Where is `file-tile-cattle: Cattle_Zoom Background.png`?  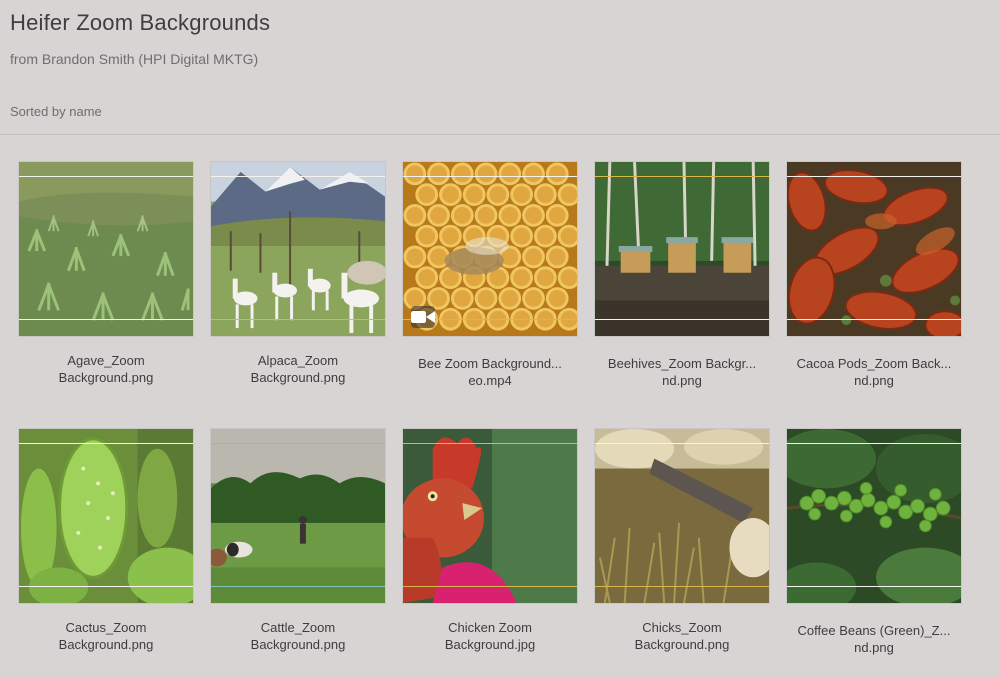
file-tile-cattle: Cattle_Zoom Background.png is located at coordinates (298, 540).